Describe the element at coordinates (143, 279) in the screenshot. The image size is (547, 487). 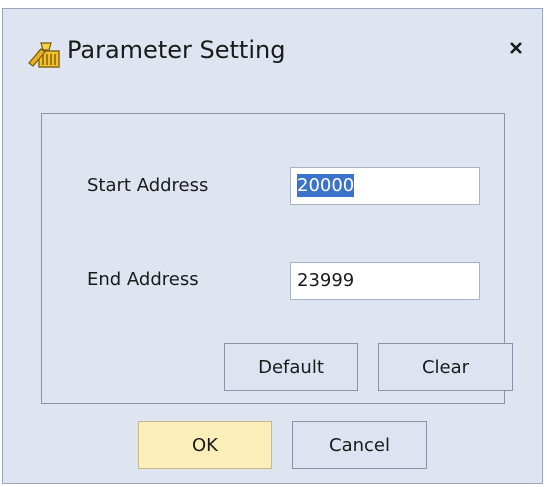
I see `end-address-label: End Address` at that location.